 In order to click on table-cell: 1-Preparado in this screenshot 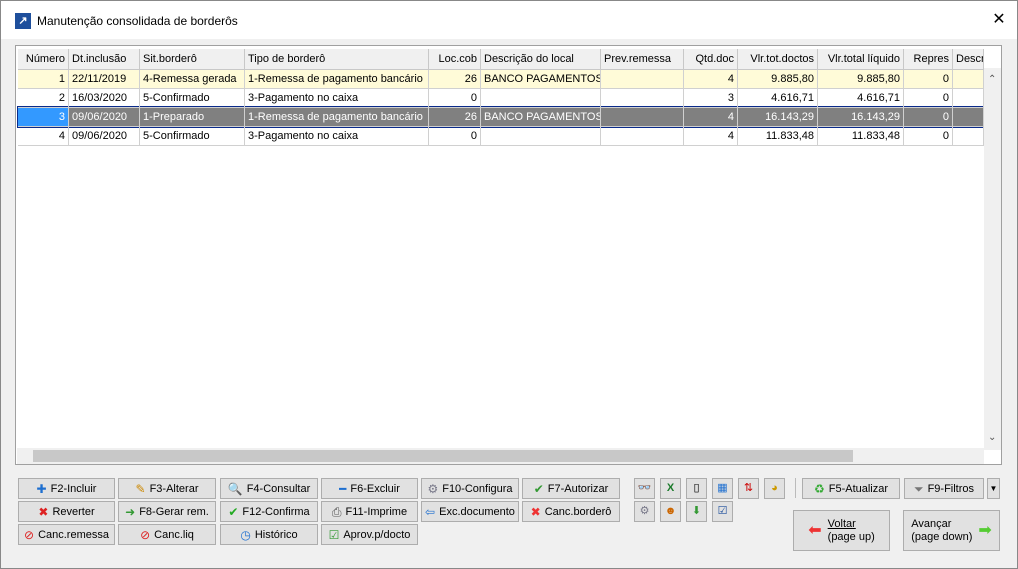, I will do `click(192, 117)`.